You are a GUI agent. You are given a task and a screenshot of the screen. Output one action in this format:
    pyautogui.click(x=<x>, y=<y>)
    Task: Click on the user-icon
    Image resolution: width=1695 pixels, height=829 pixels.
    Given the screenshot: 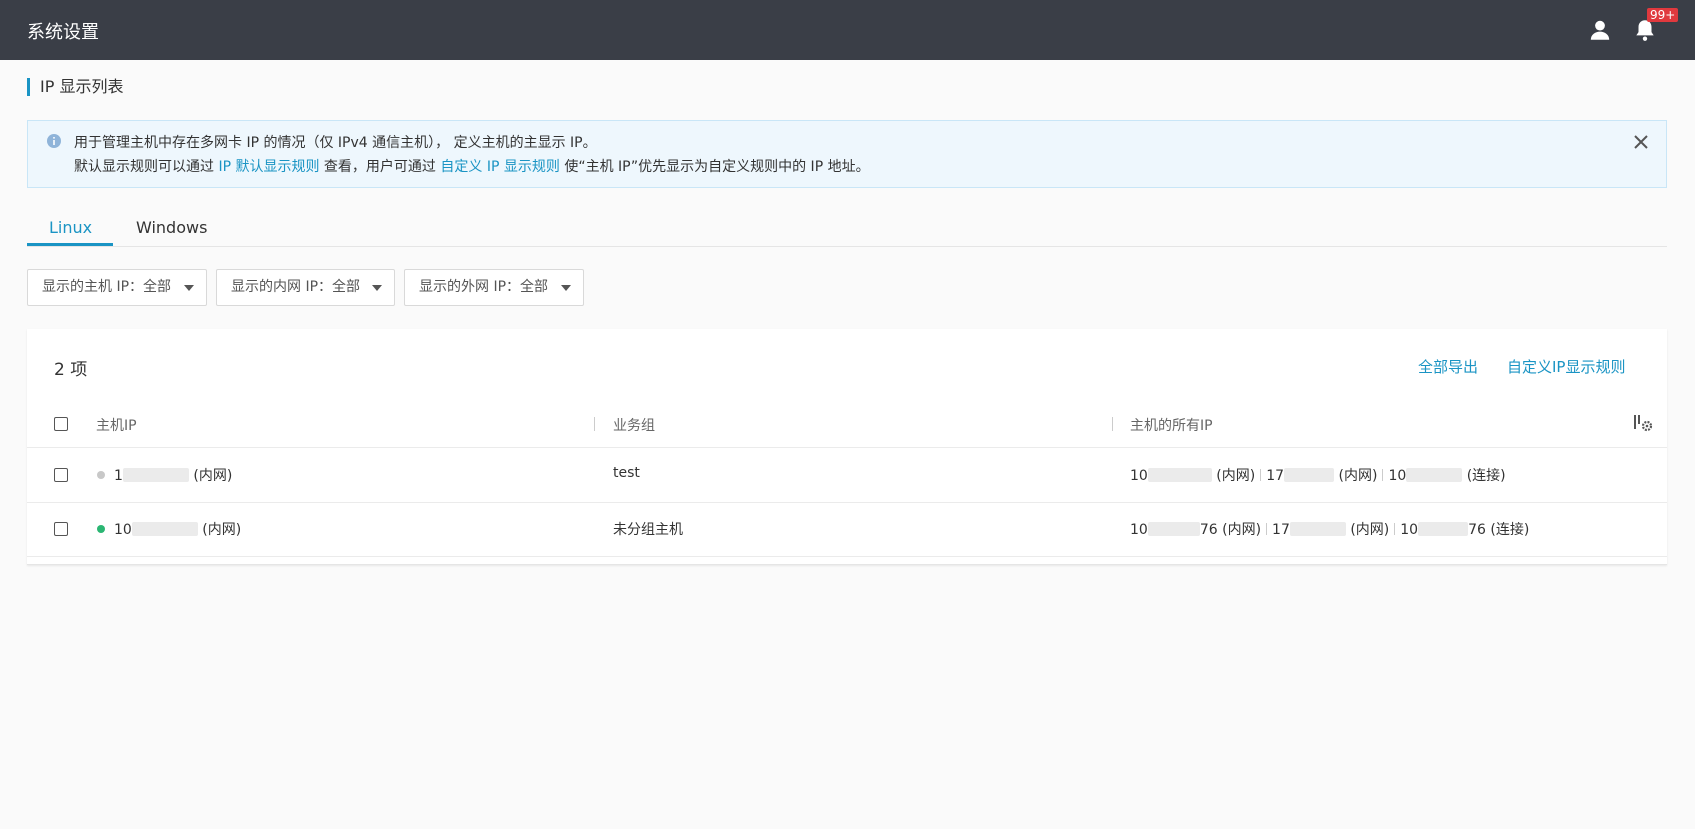 What is the action you would take?
    pyautogui.click(x=1600, y=30)
    